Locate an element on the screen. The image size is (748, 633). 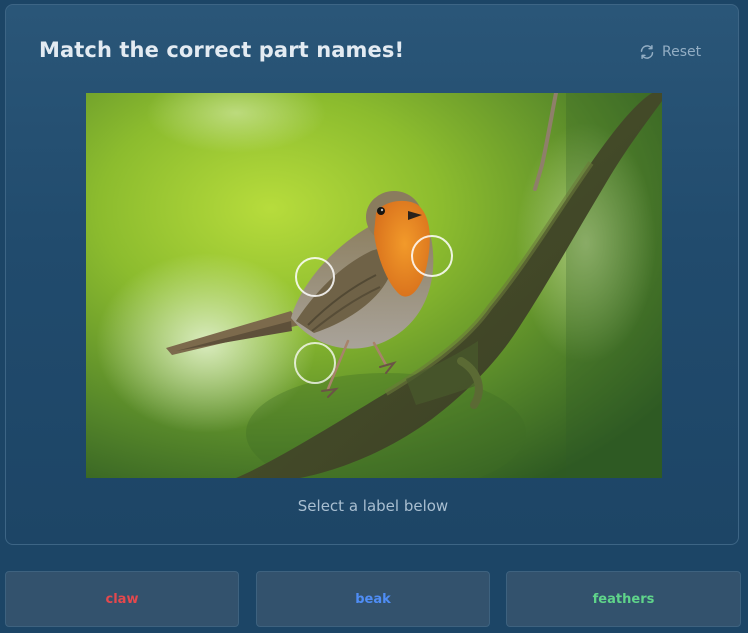
label-beak-text: beak is located at coordinates (373, 599).